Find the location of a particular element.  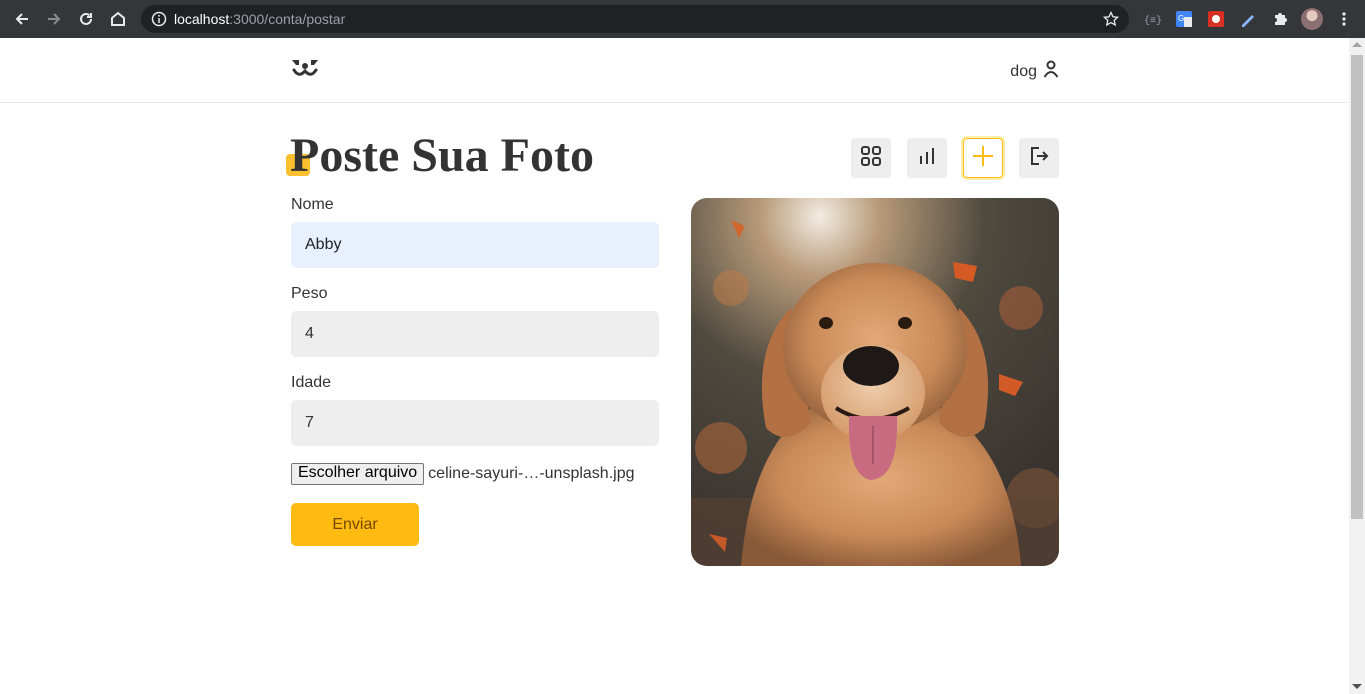

nome-label: Nome is located at coordinates (312, 204).